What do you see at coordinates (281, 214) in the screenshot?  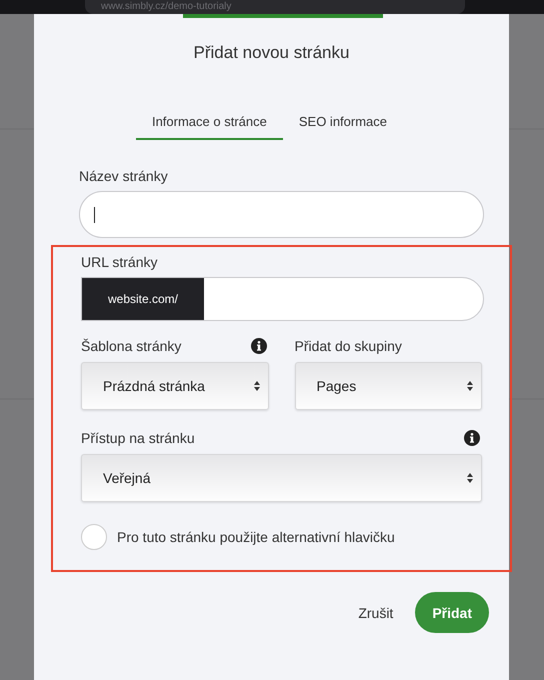 I see `text-field` at bounding box center [281, 214].